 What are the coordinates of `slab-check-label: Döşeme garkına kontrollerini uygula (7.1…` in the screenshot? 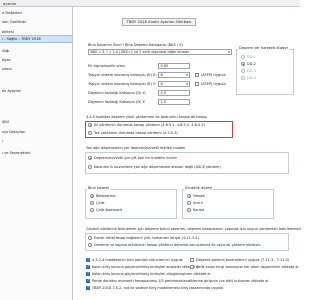 It's located at (243, 260).